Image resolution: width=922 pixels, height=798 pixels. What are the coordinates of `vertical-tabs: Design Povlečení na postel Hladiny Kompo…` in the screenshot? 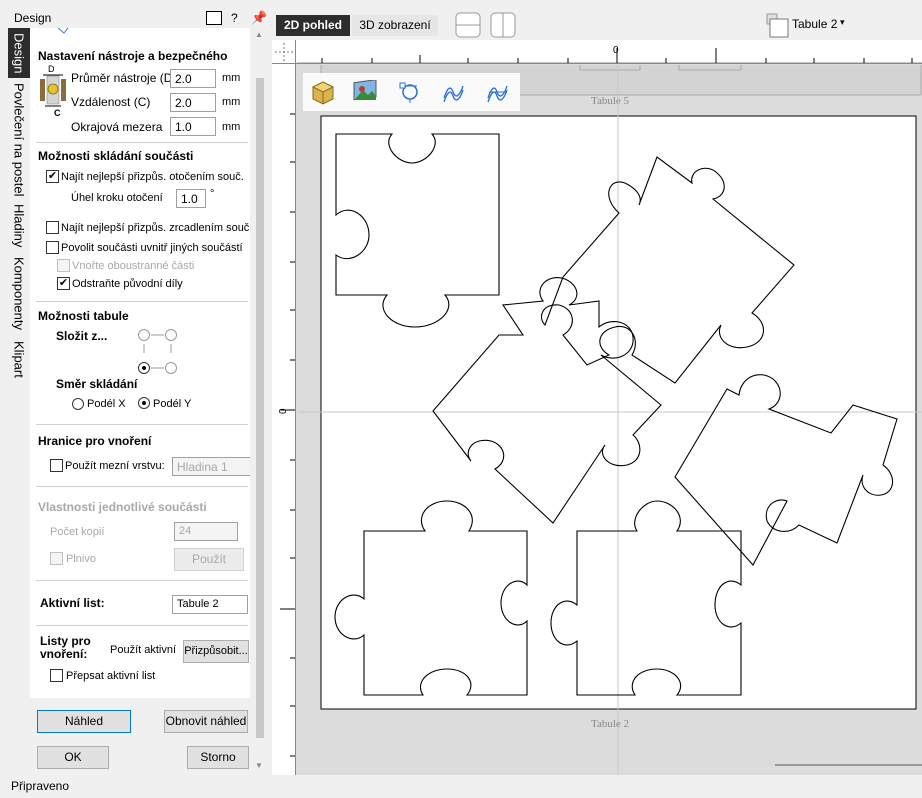 It's located at (19, 208).